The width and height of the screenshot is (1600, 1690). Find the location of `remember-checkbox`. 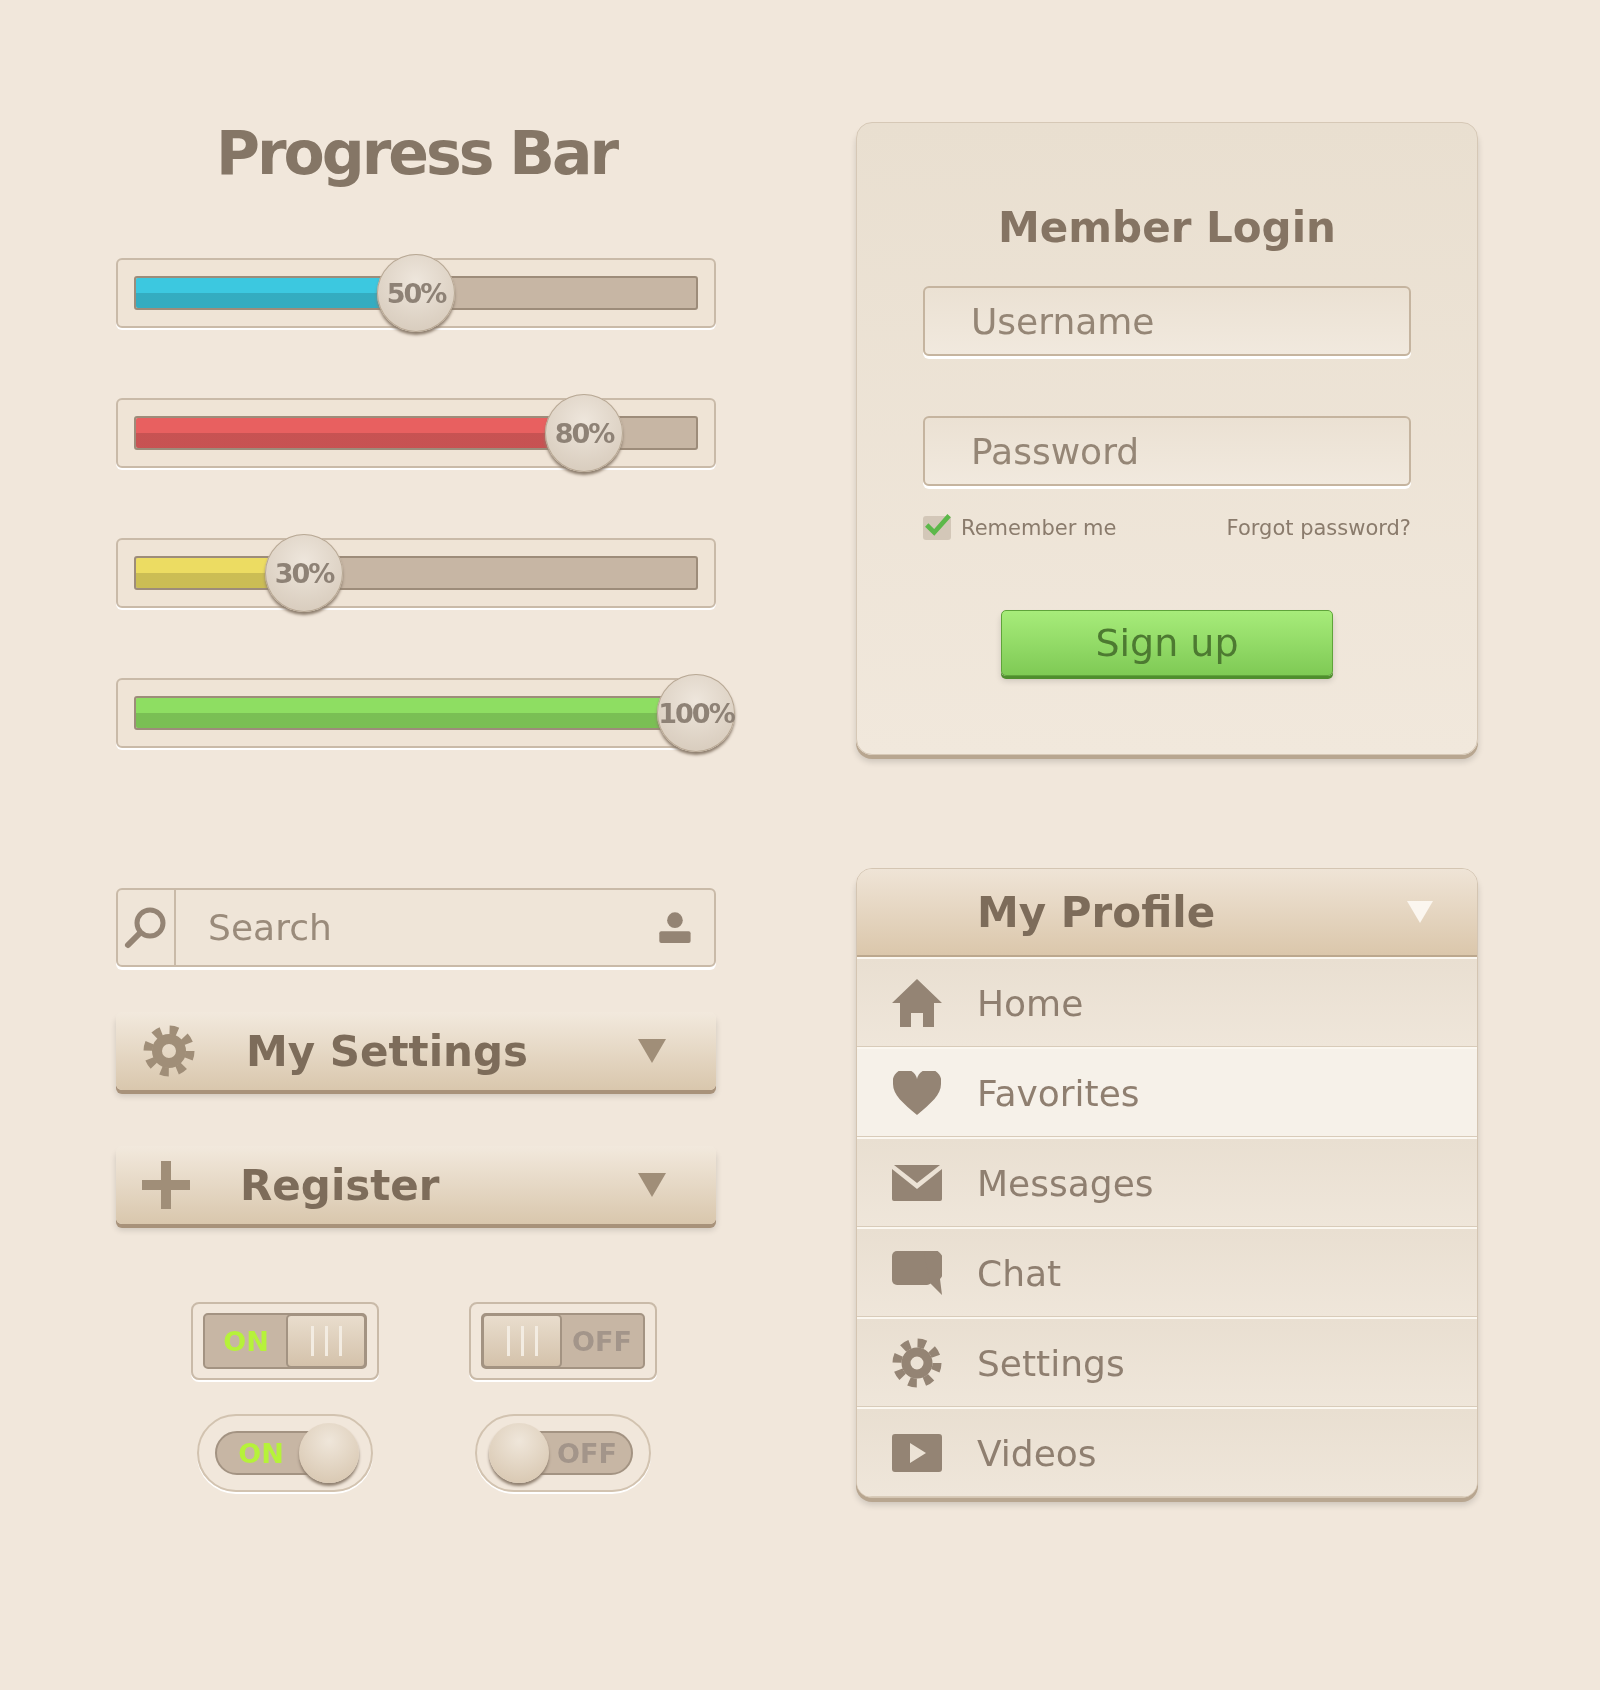

remember-checkbox is located at coordinates (937, 528).